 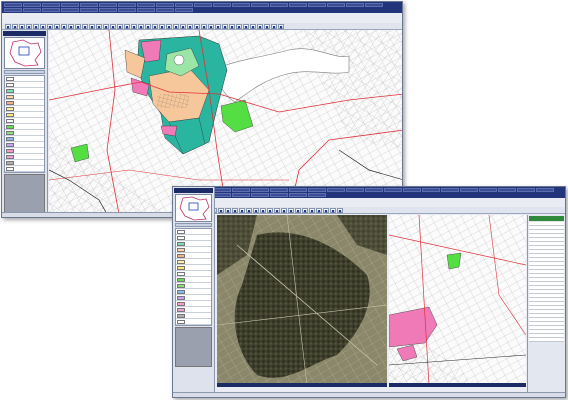 I want to click on line-map-pane, so click(x=457, y=299).